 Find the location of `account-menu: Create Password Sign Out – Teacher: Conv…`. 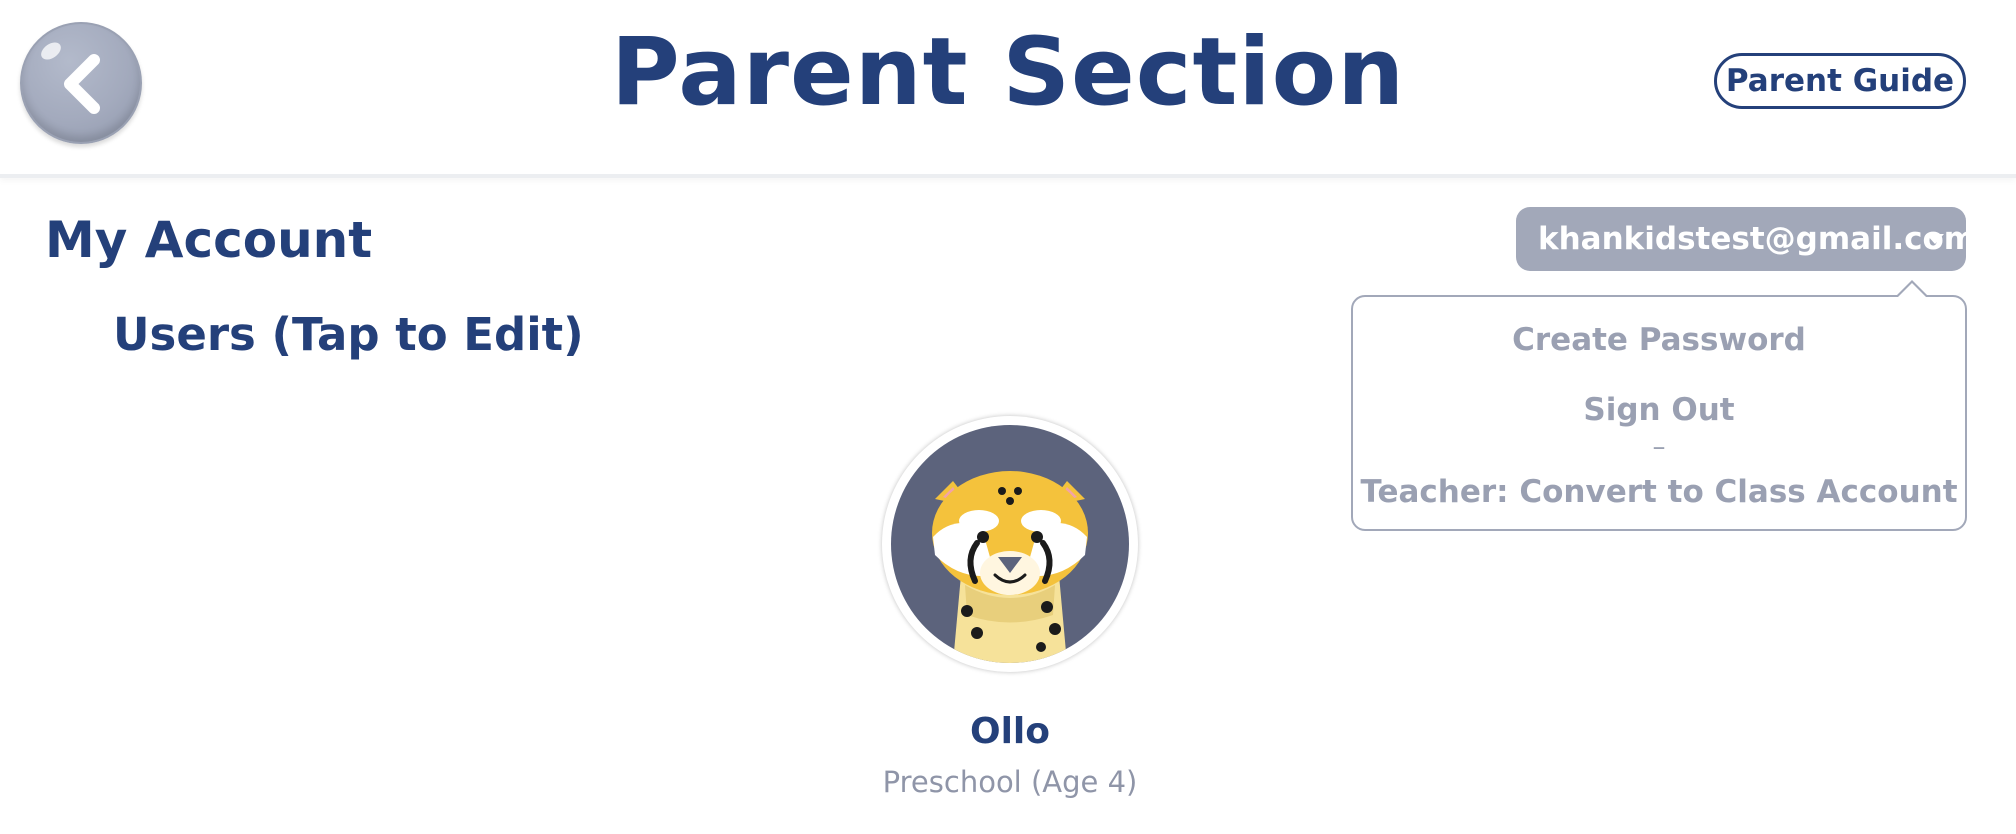

account-menu: Create Password Sign Out – Teacher: Conv… is located at coordinates (1659, 413).